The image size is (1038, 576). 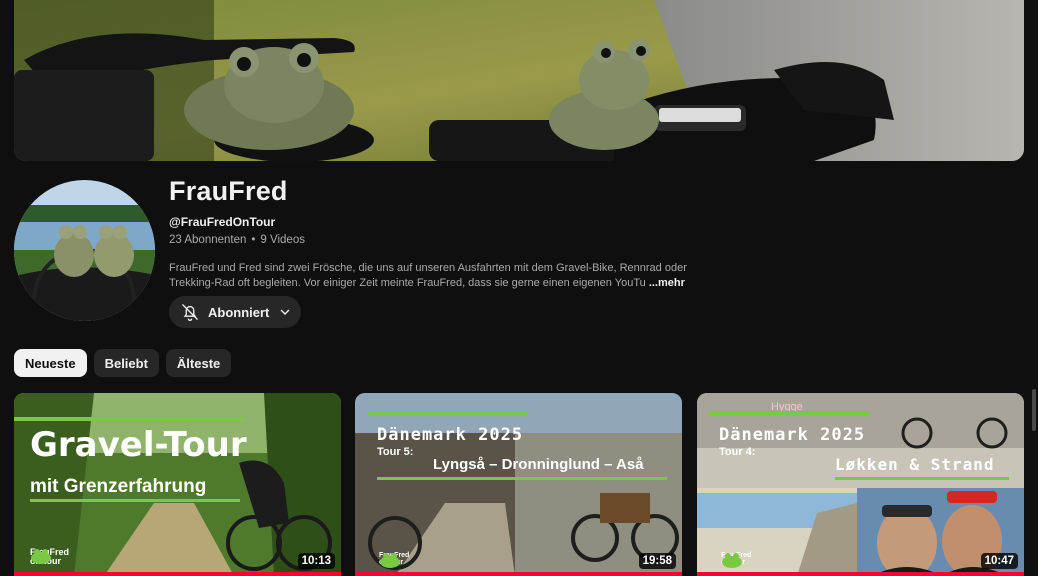 I want to click on thumb-title-1: Gravel-Tour, so click(x=138, y=445).